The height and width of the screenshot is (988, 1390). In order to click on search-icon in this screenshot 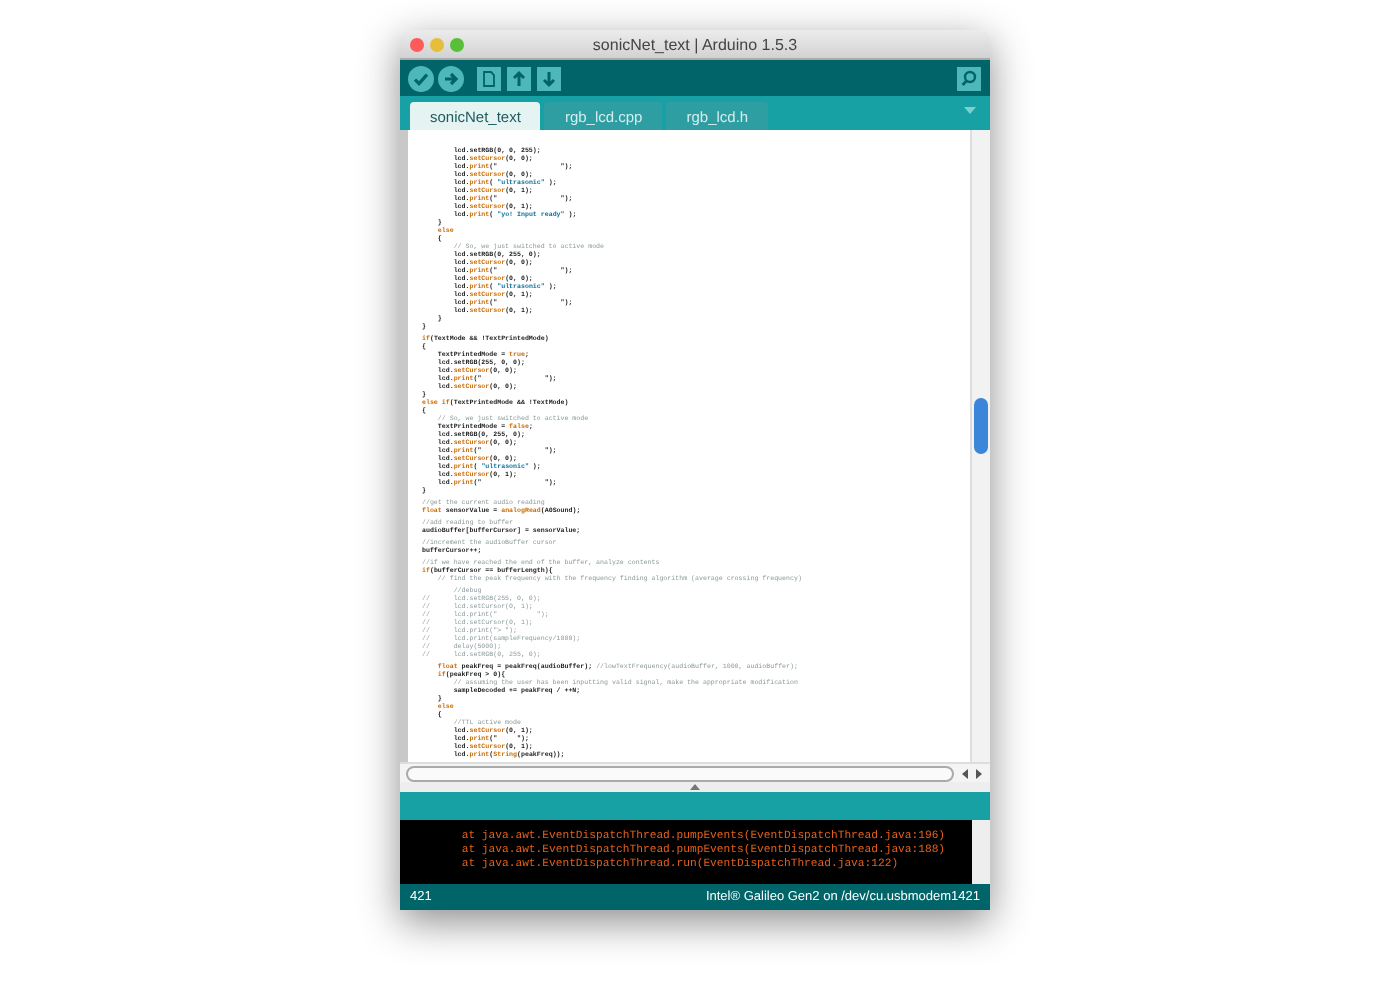, I will do `click(969, 78)`.